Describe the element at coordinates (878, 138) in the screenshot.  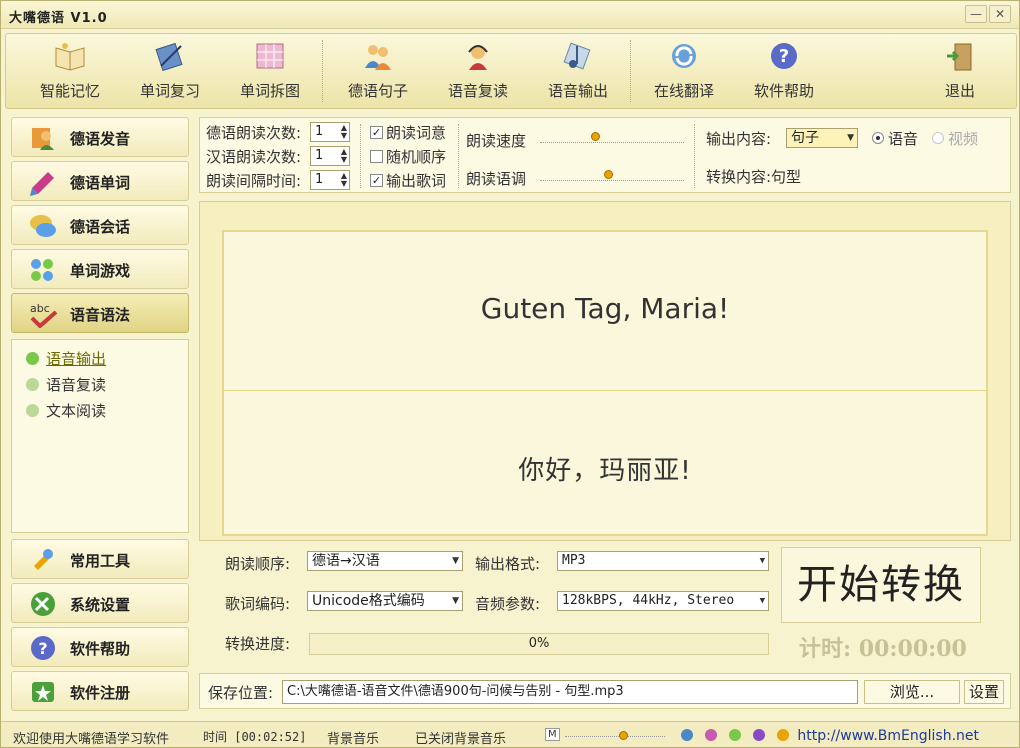
I see `audio-radio` at that location.